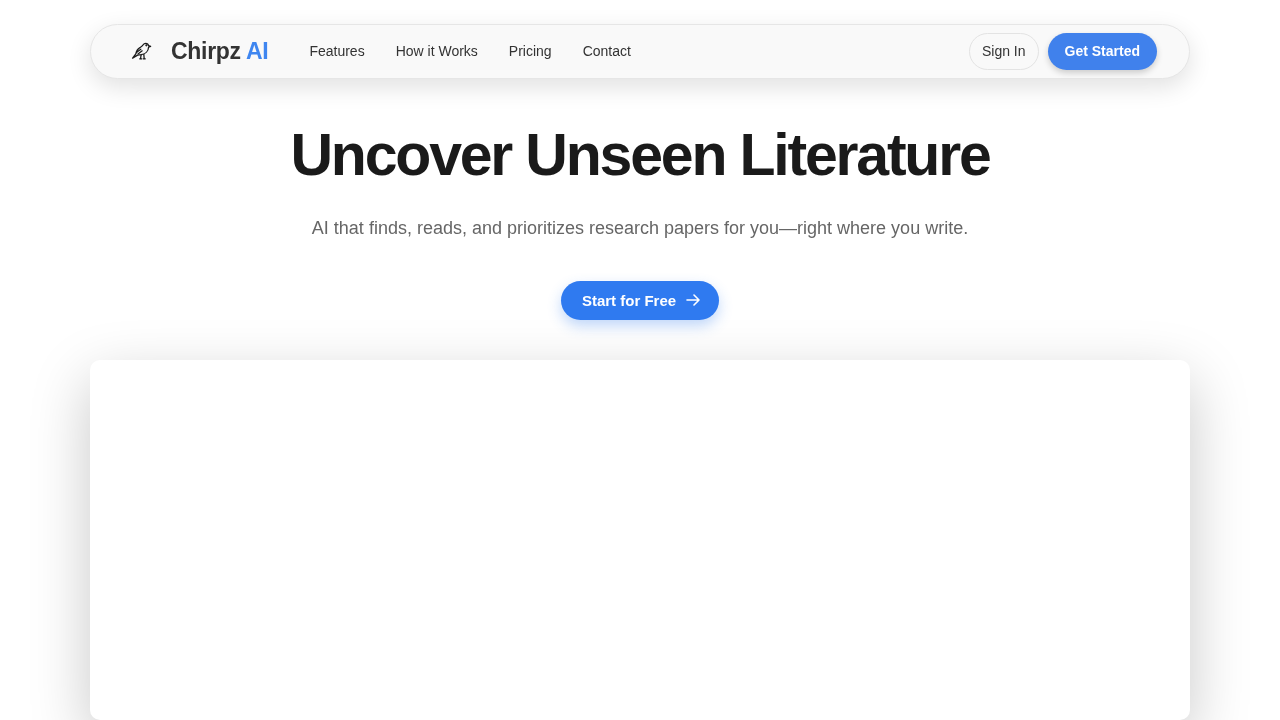 This screenshot has height=720, width=1280. What do you see at coordinates (337, 51) in the screenshot?
I see `nav-link: Features` at bounding box center [337, 51].